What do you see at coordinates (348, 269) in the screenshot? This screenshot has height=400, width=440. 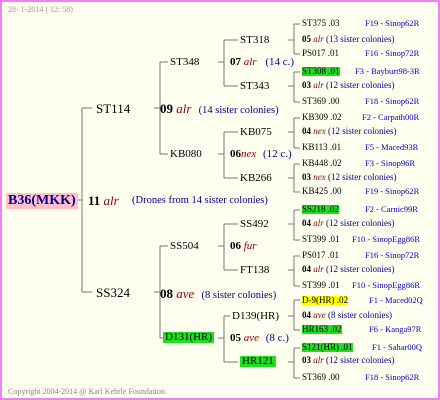 I see `gen4-info-5: 04 alr (12 sister colonies)` at bounding box center [348, 269].